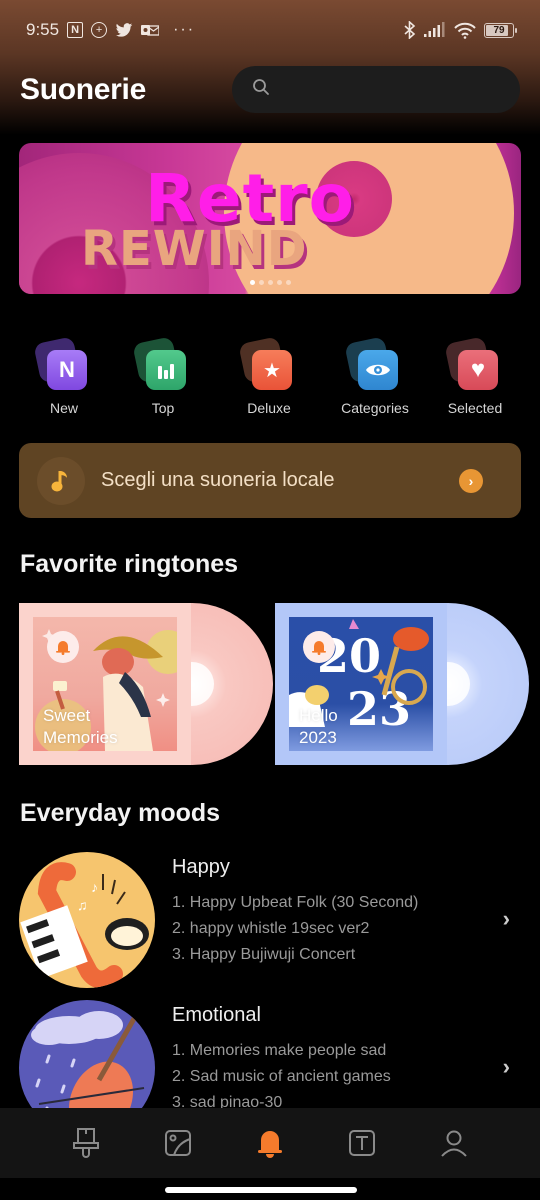 The image size is (540, 1200). Describe the element at coordinates (270, 218) in the screenshot. I see `promo-banner: Retro REWIND` at that location.